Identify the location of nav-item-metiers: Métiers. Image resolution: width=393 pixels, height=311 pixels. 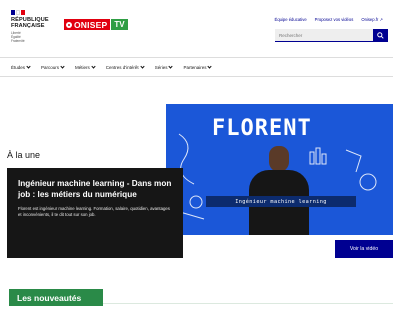
(85, 67).